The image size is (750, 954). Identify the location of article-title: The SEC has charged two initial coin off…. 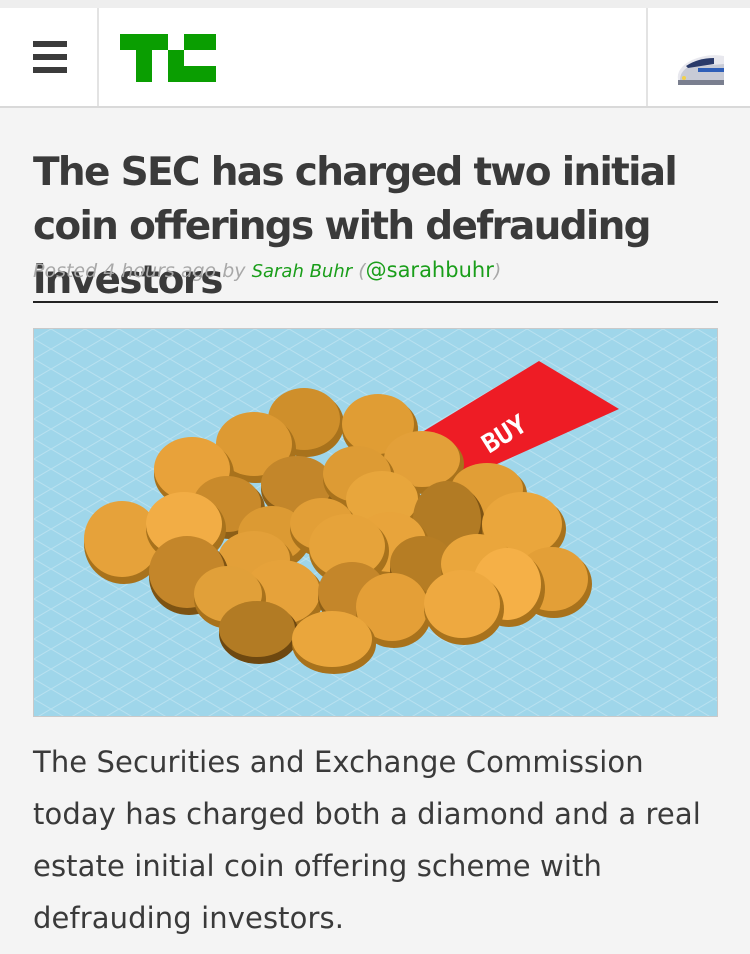
(355, 226).